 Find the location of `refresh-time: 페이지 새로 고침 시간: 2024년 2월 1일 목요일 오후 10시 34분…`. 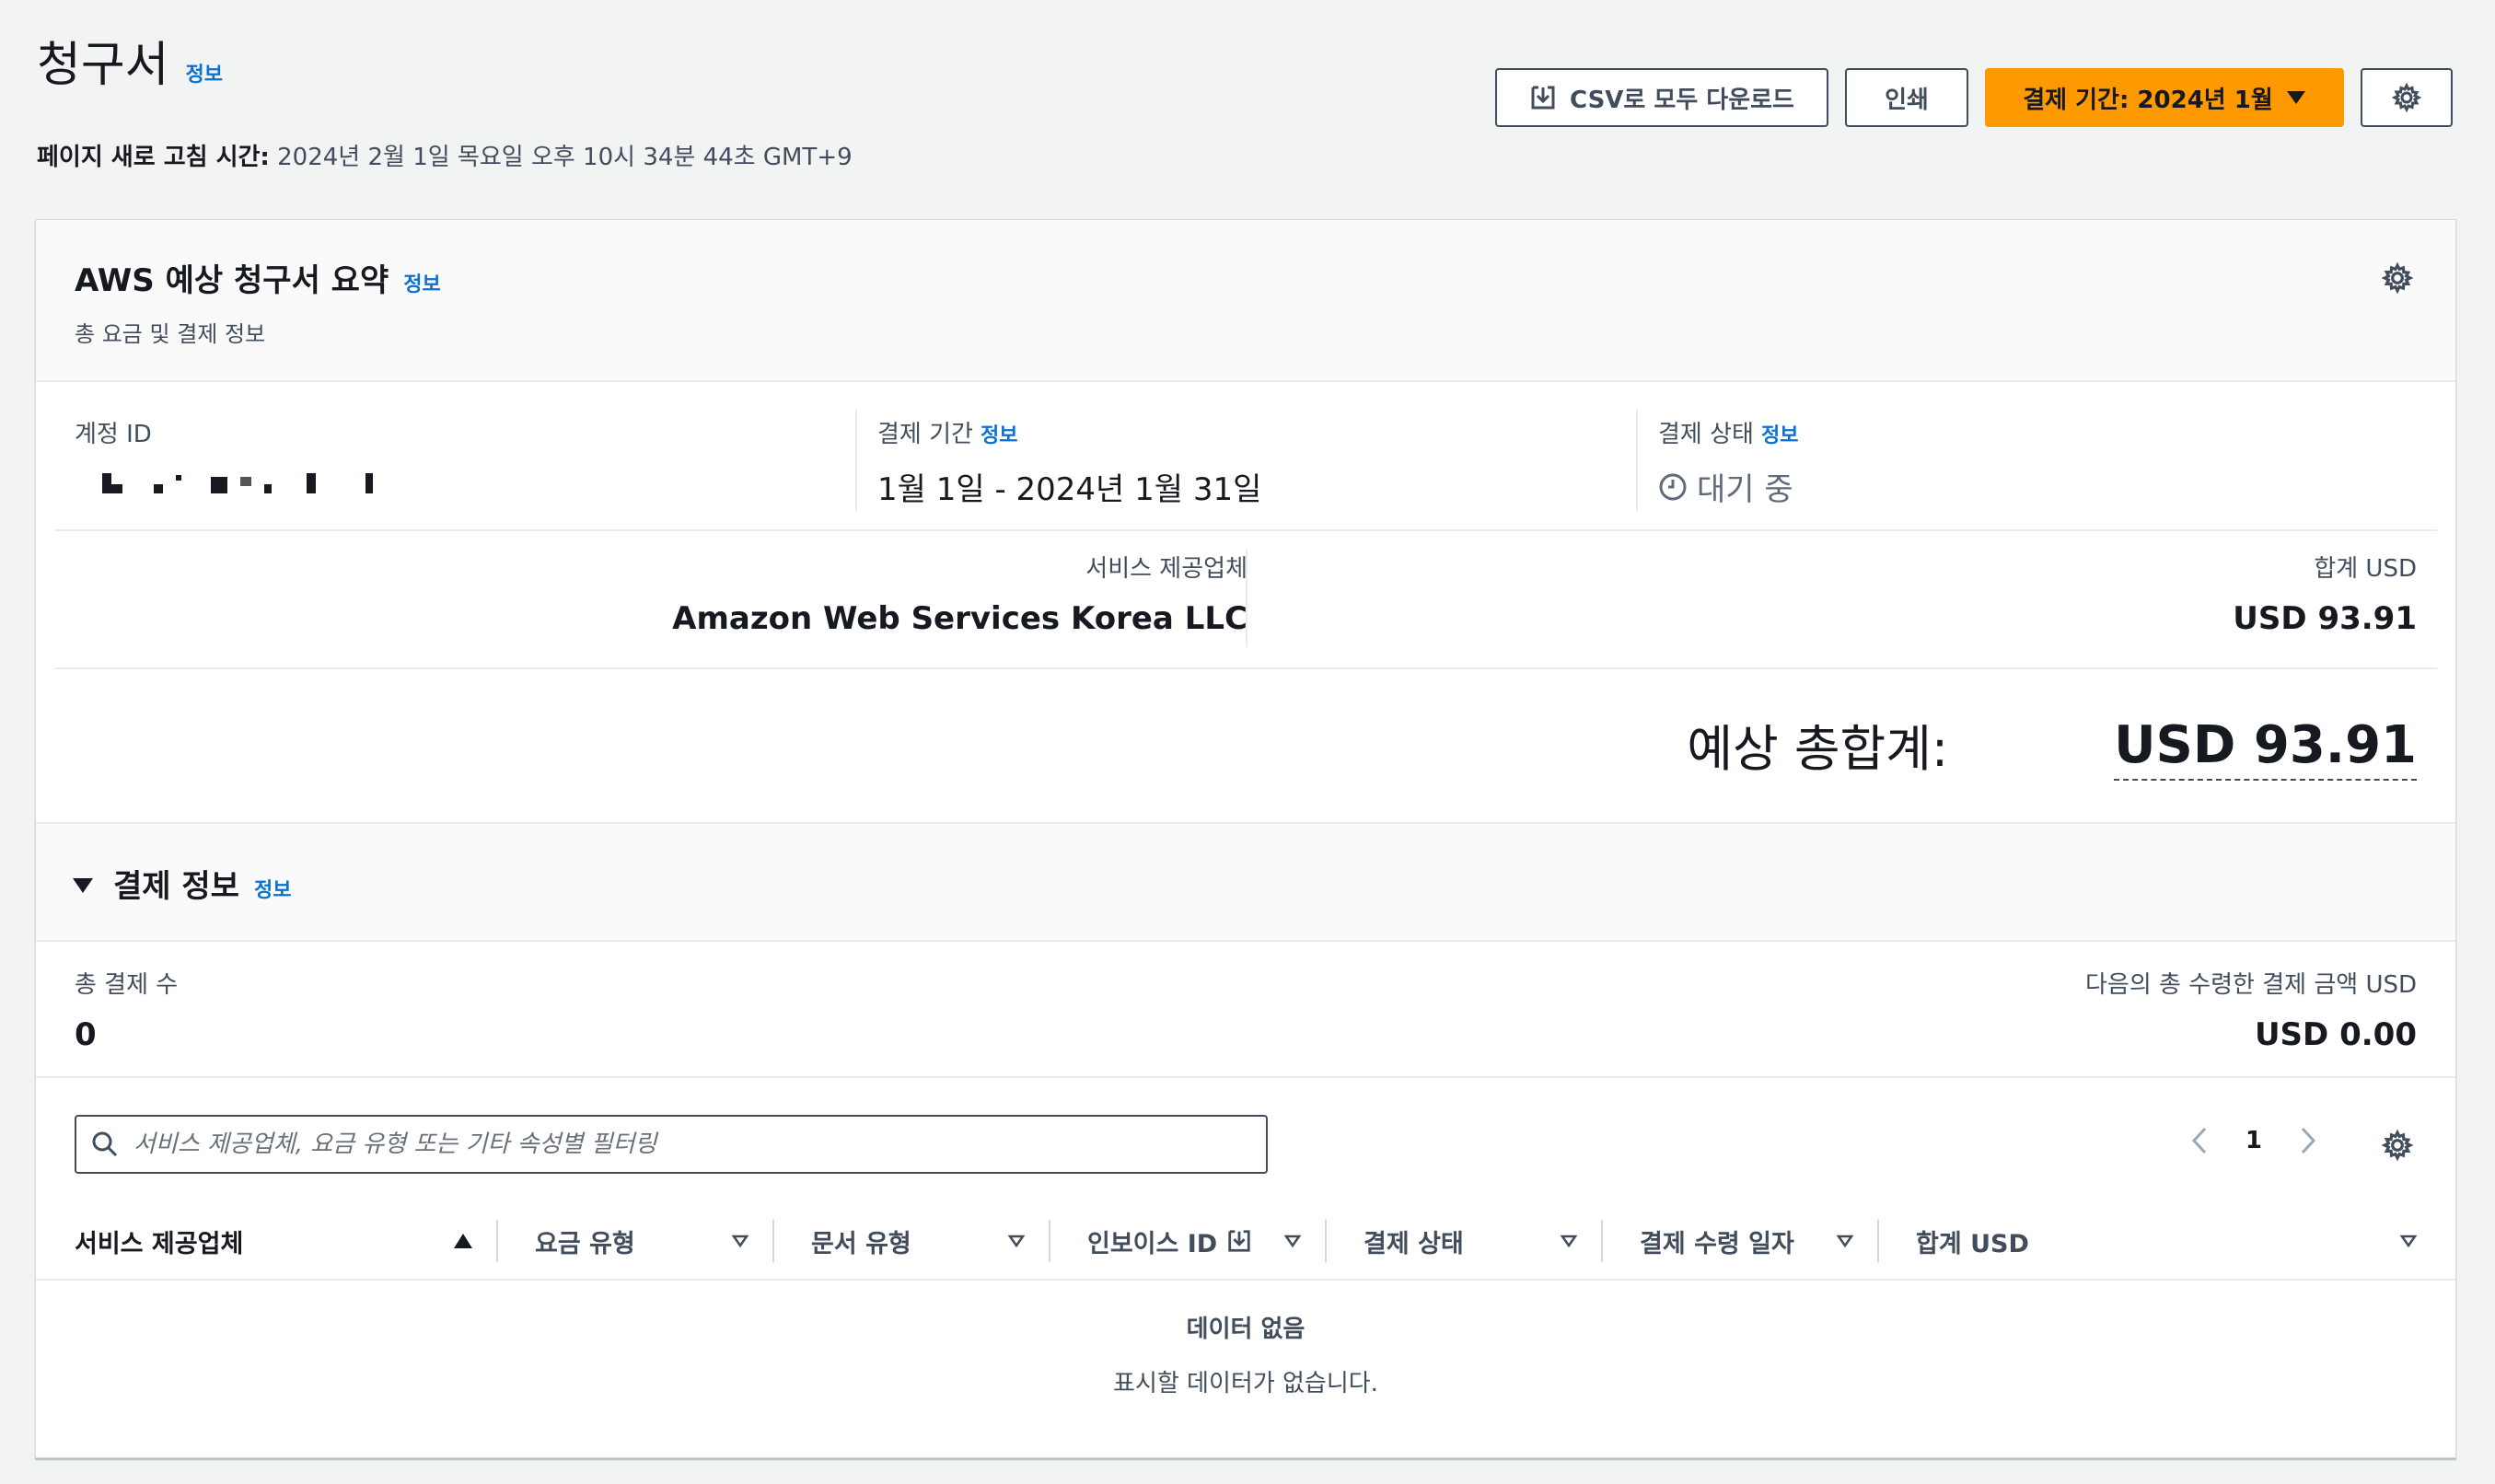

refresh-time: 페이지 새로 고침 시간: 2024년 2월 1일 목요일 오후 10시 34분… is located at coordinates (445, 155).